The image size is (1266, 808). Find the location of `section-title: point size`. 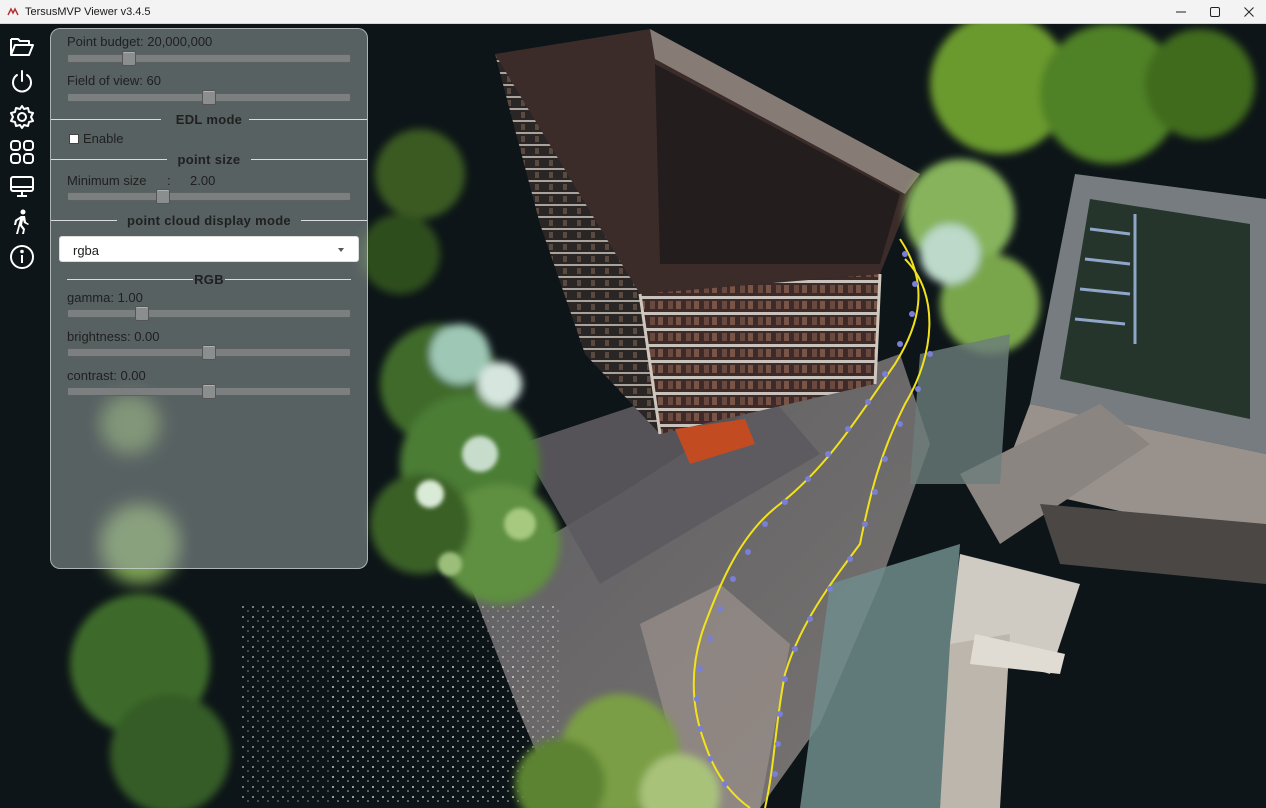

section-title: point size is located at coordinates (209, 159).